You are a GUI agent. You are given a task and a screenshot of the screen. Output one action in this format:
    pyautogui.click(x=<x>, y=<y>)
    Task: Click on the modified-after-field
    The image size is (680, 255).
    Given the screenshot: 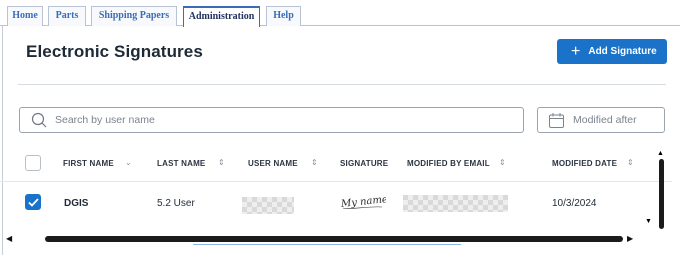 What is the action you would take?
    pyautogui.click(x=601, y=120)
    